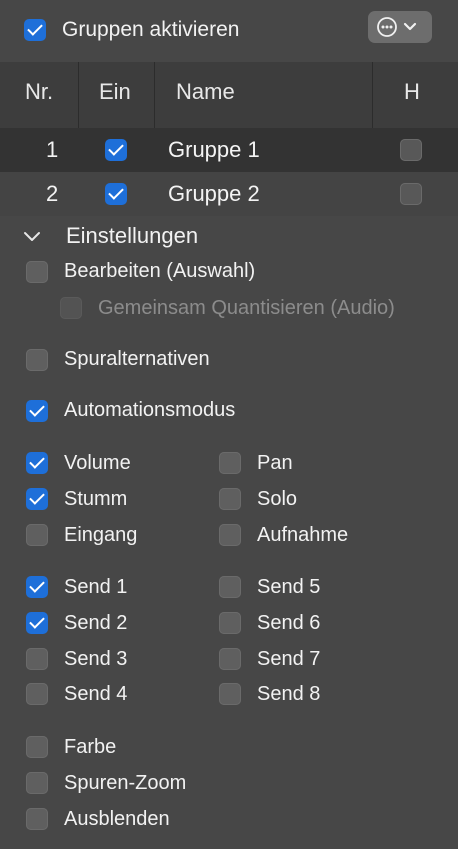 The image size is (458, 849). What do you see at coordinates (37, 535) in the screenshot?
I see `input-checkbox` at bounding box center [37, 535].